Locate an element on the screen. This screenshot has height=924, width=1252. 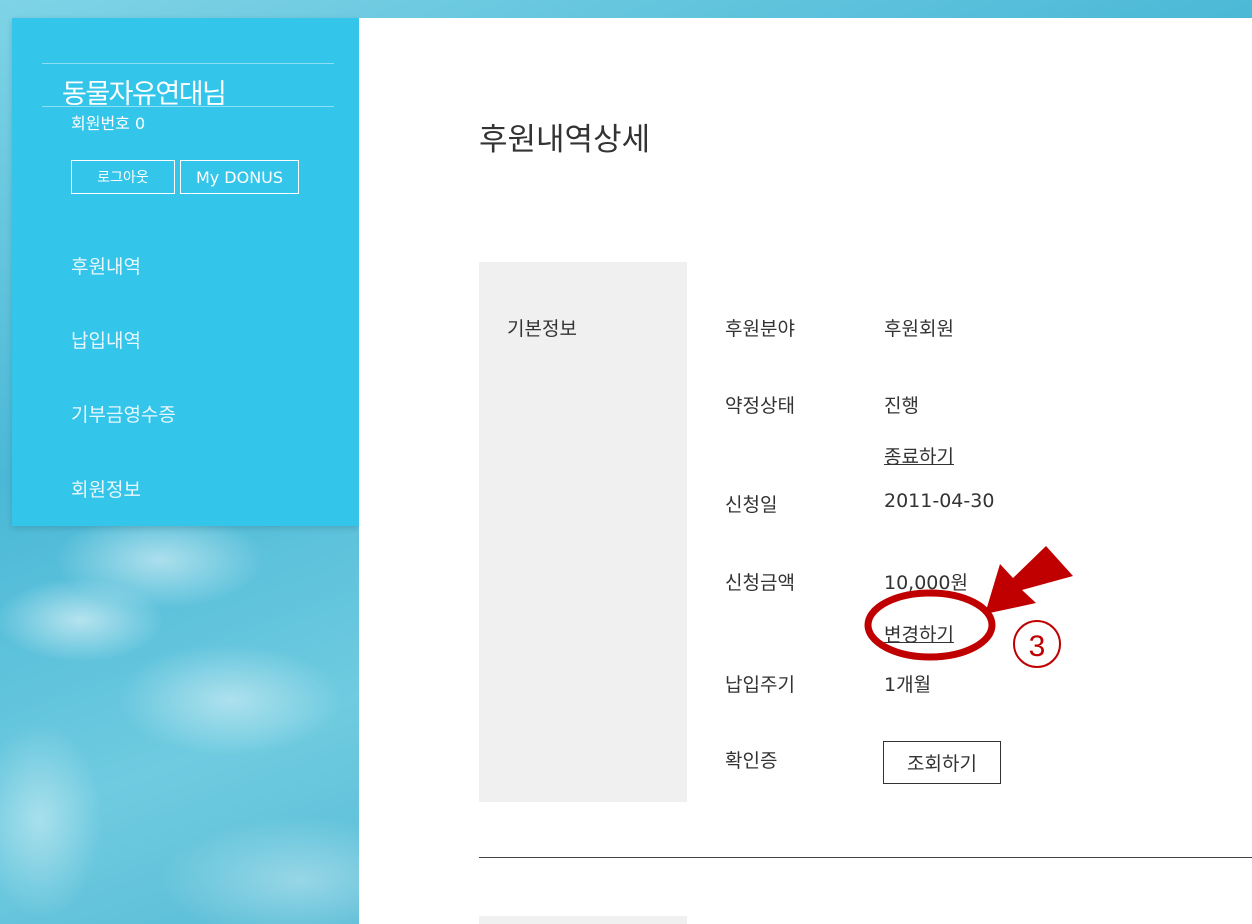
sidebar-item-donations: 후원내역 is located at coordinates (106, 265).